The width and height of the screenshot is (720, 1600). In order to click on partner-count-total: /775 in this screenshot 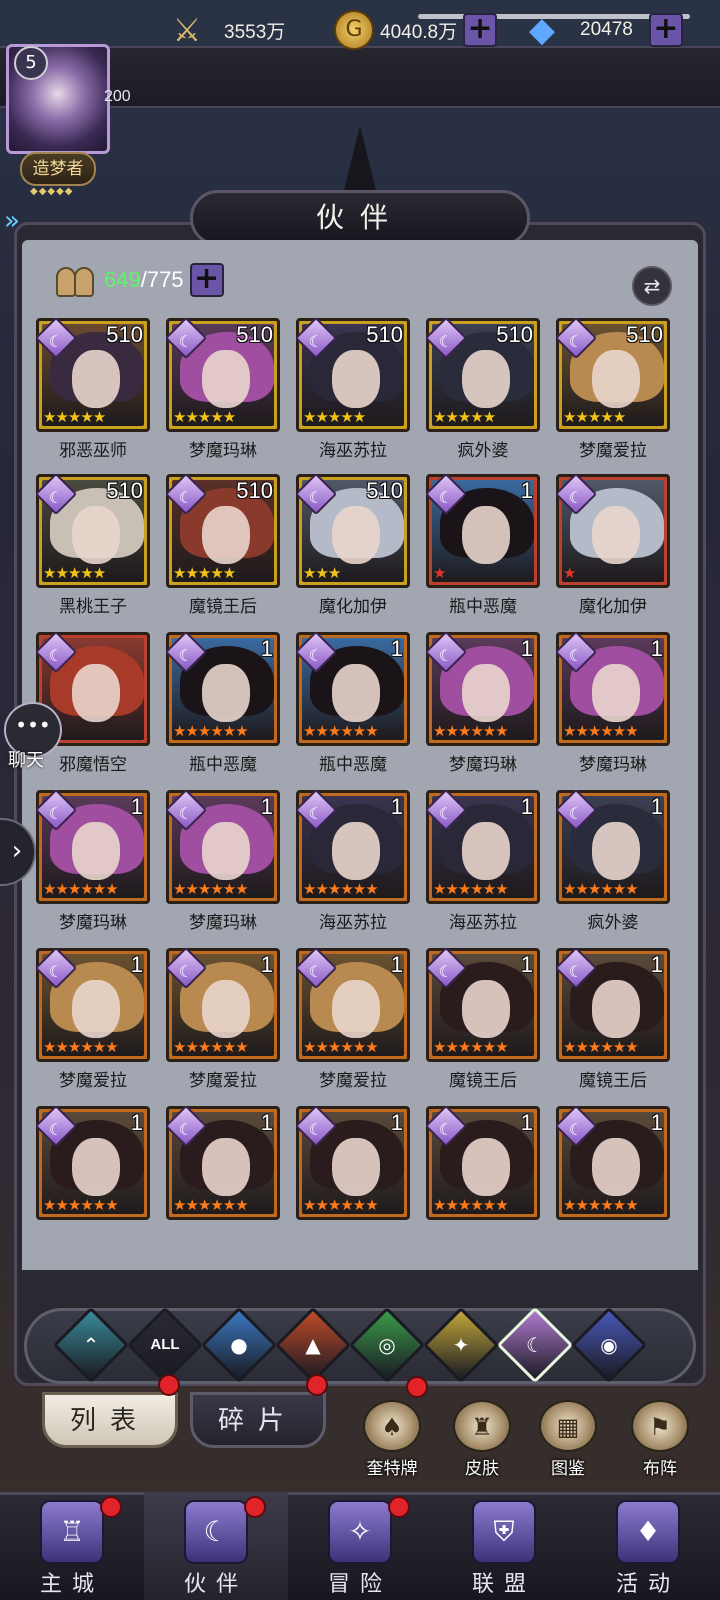, I will do `click(162, 279)`.